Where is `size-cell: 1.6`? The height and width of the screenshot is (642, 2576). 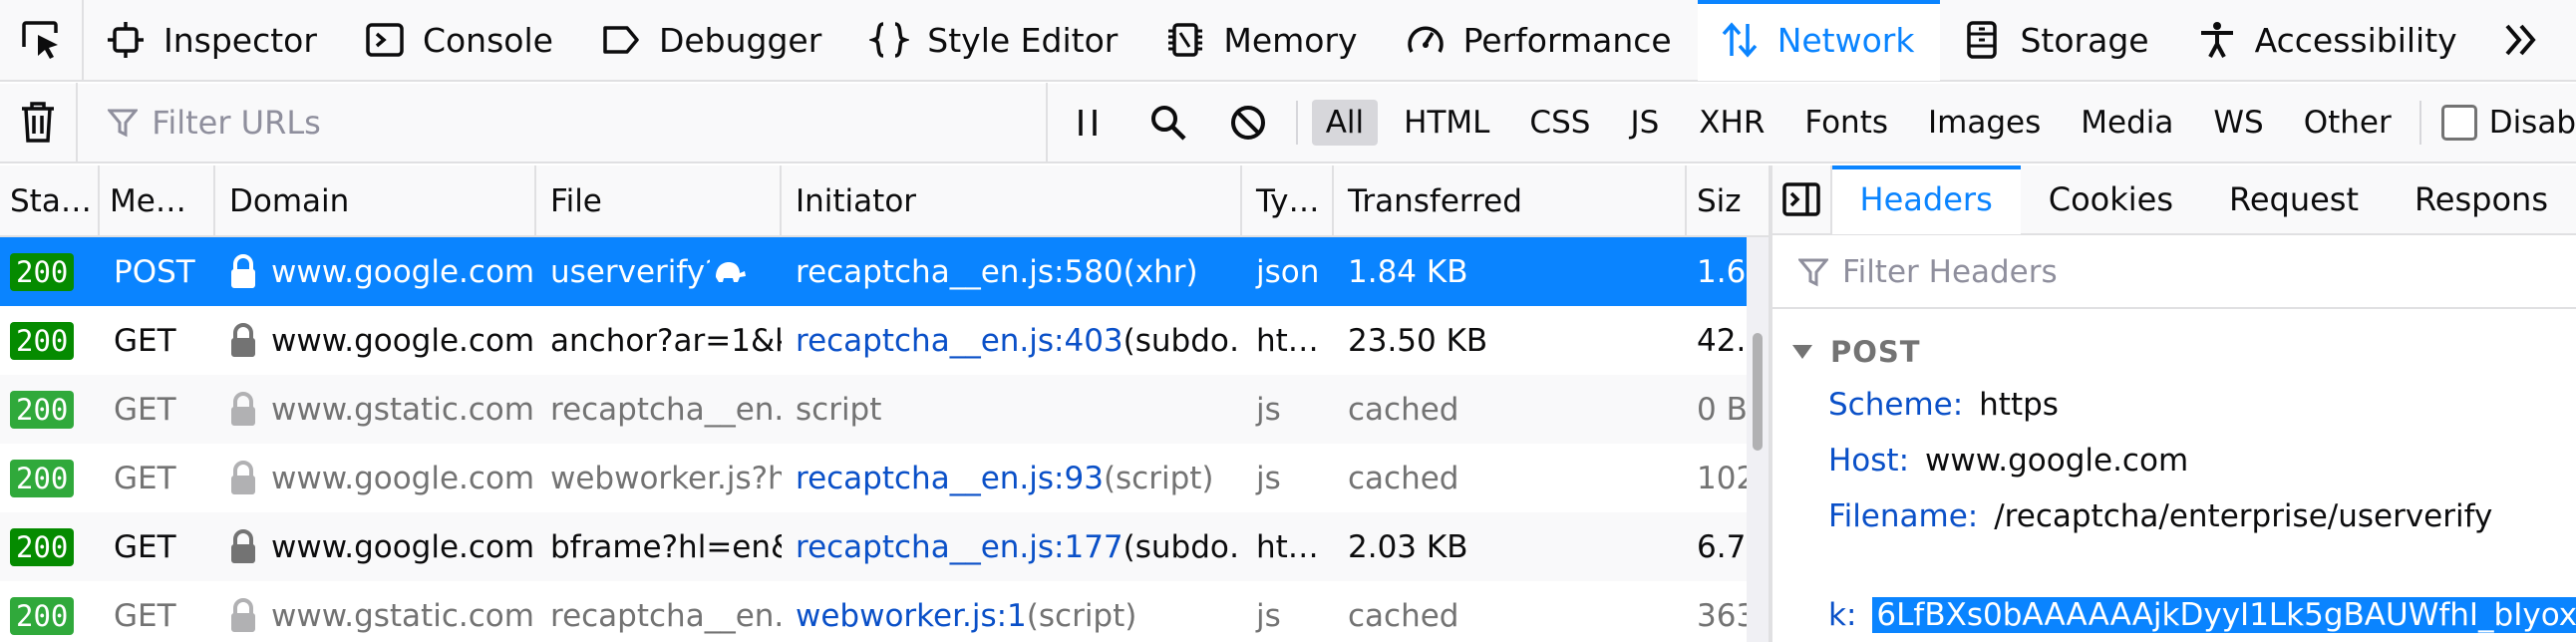
size-cell: 1.6 is located at coordinates (1722, 271).